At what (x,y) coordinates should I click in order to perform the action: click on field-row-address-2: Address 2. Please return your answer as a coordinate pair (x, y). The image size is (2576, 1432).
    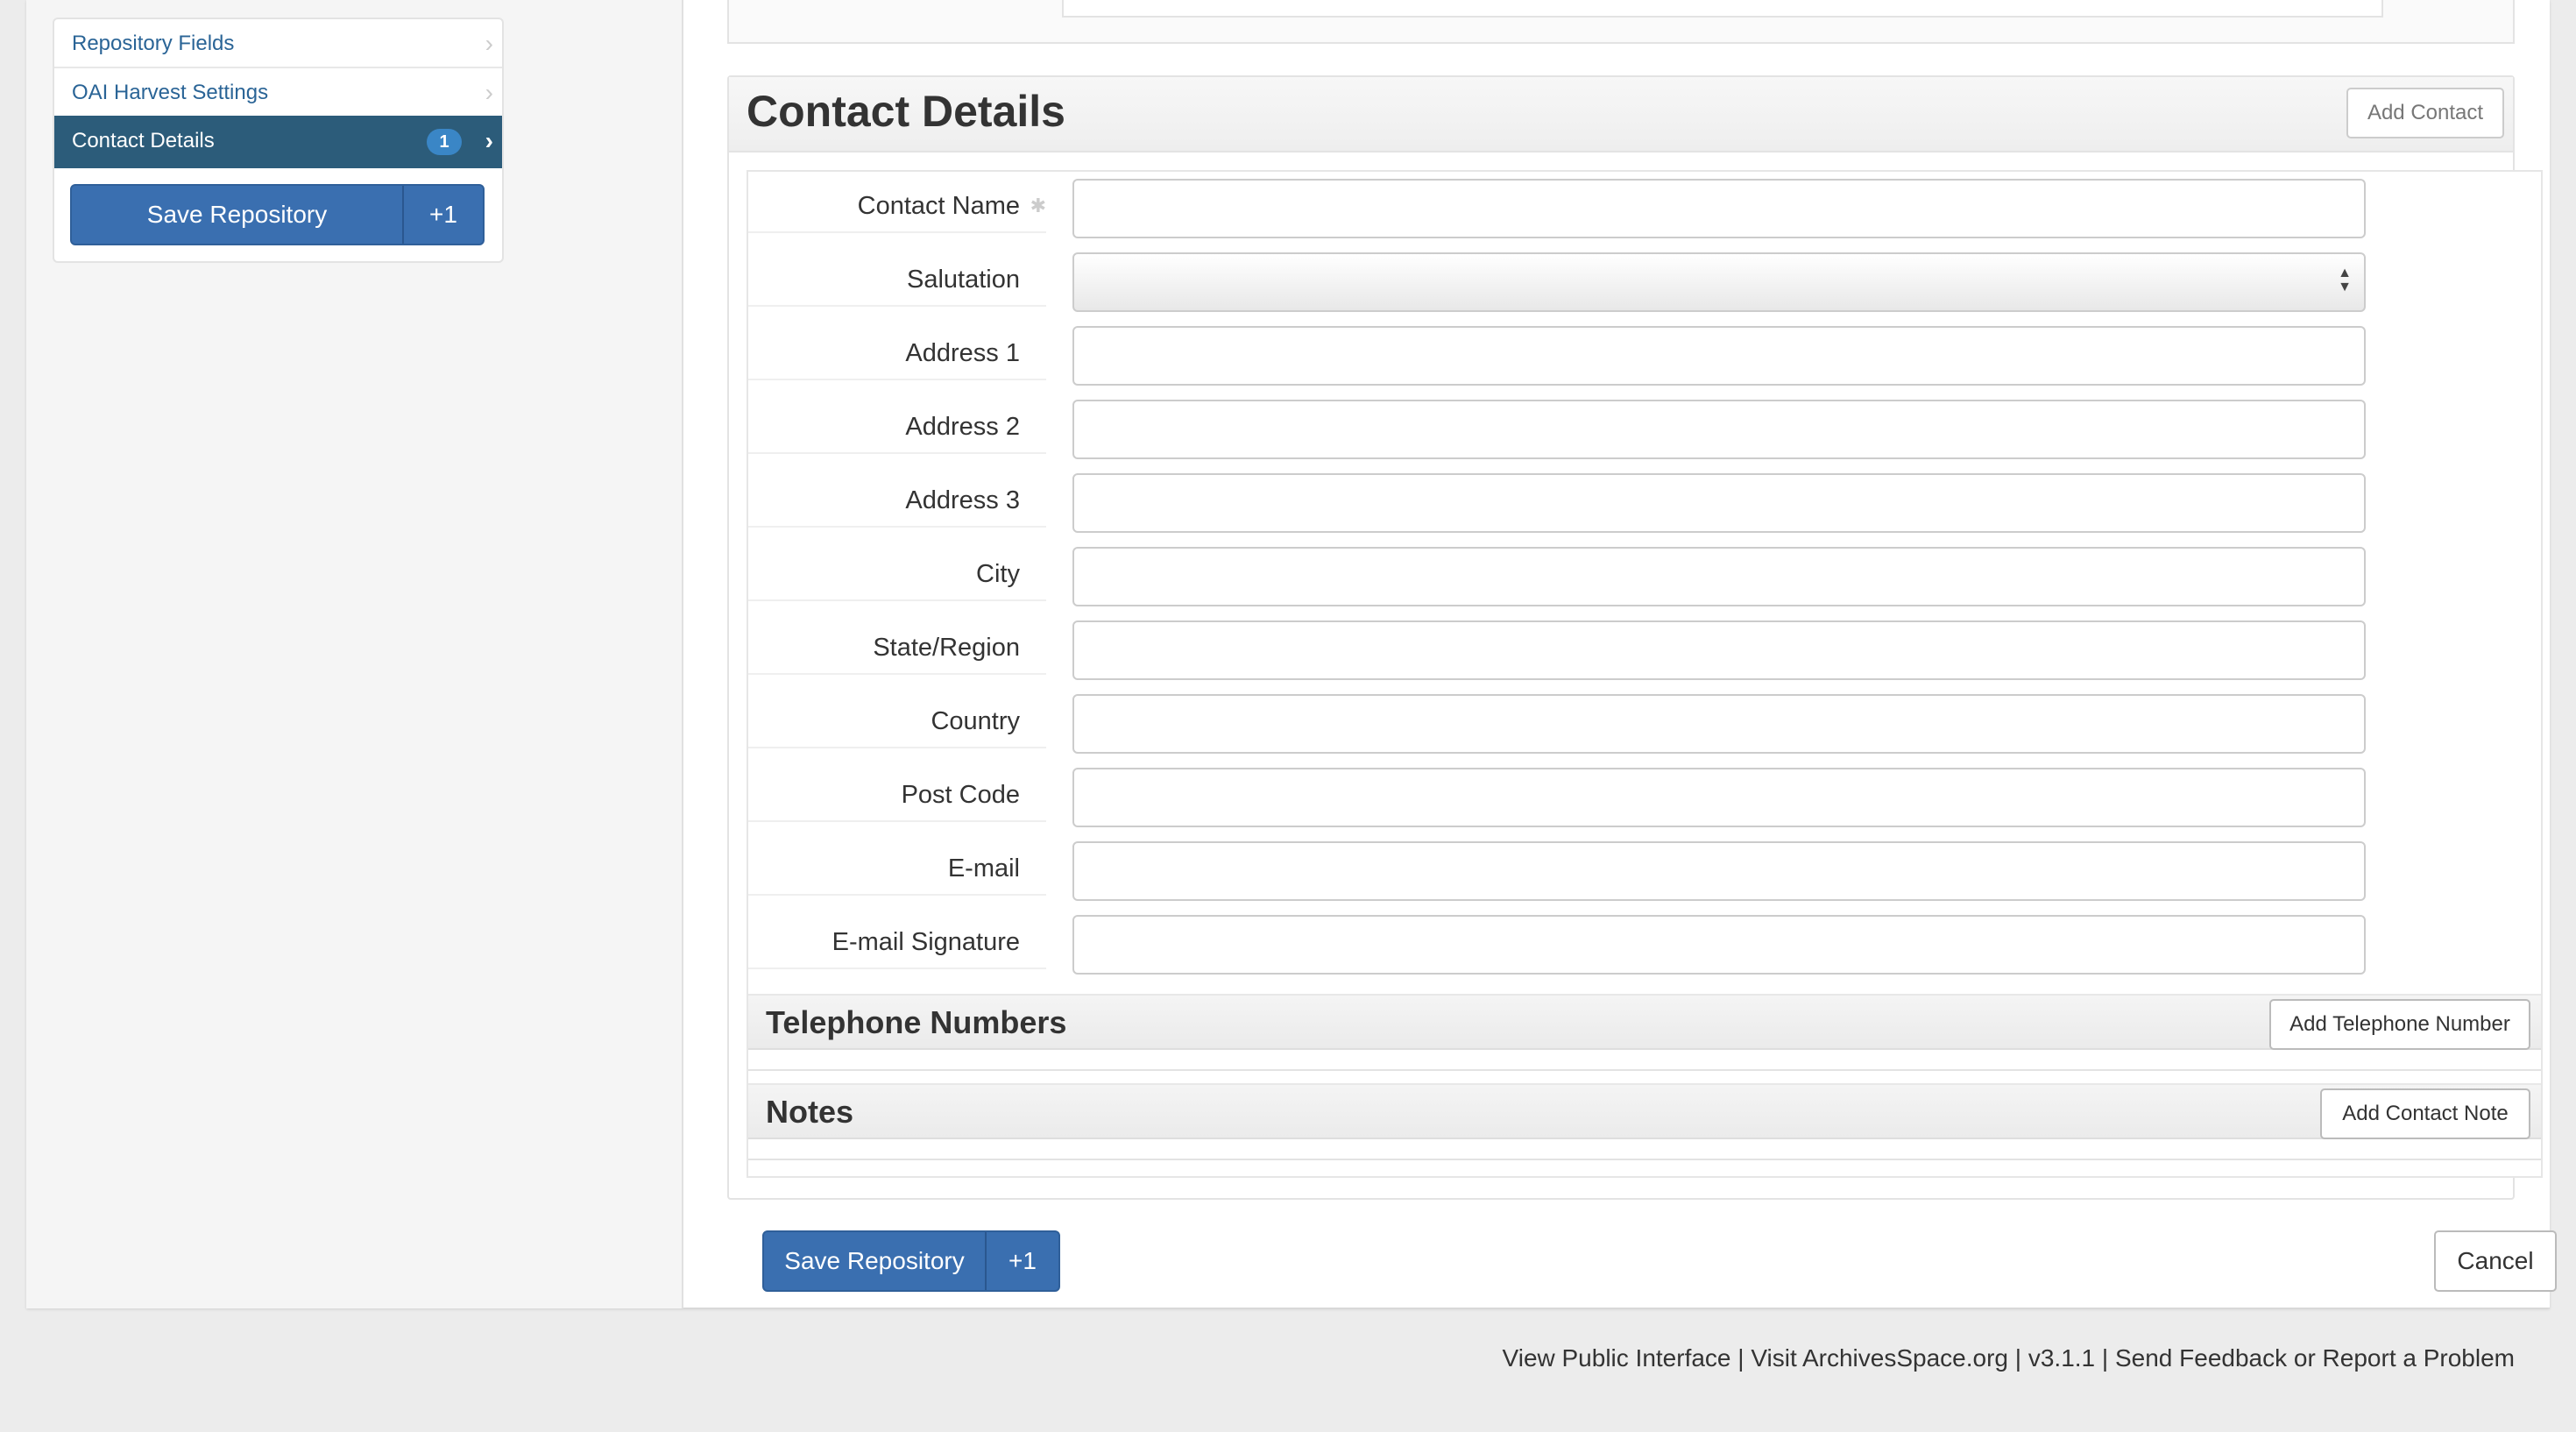
    Looking at the image, I should click on (1644, 436).